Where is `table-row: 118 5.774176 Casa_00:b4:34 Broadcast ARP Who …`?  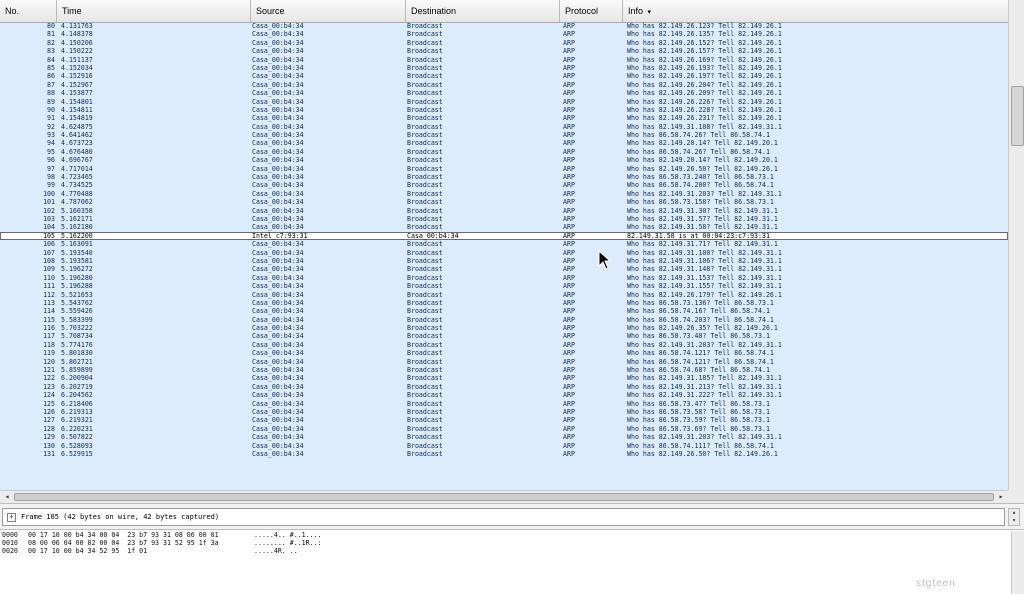
table-row: 118 5.774176 Casa_00:b4:34 Broadcast ARP Who … is located at coordinates (504, 345).